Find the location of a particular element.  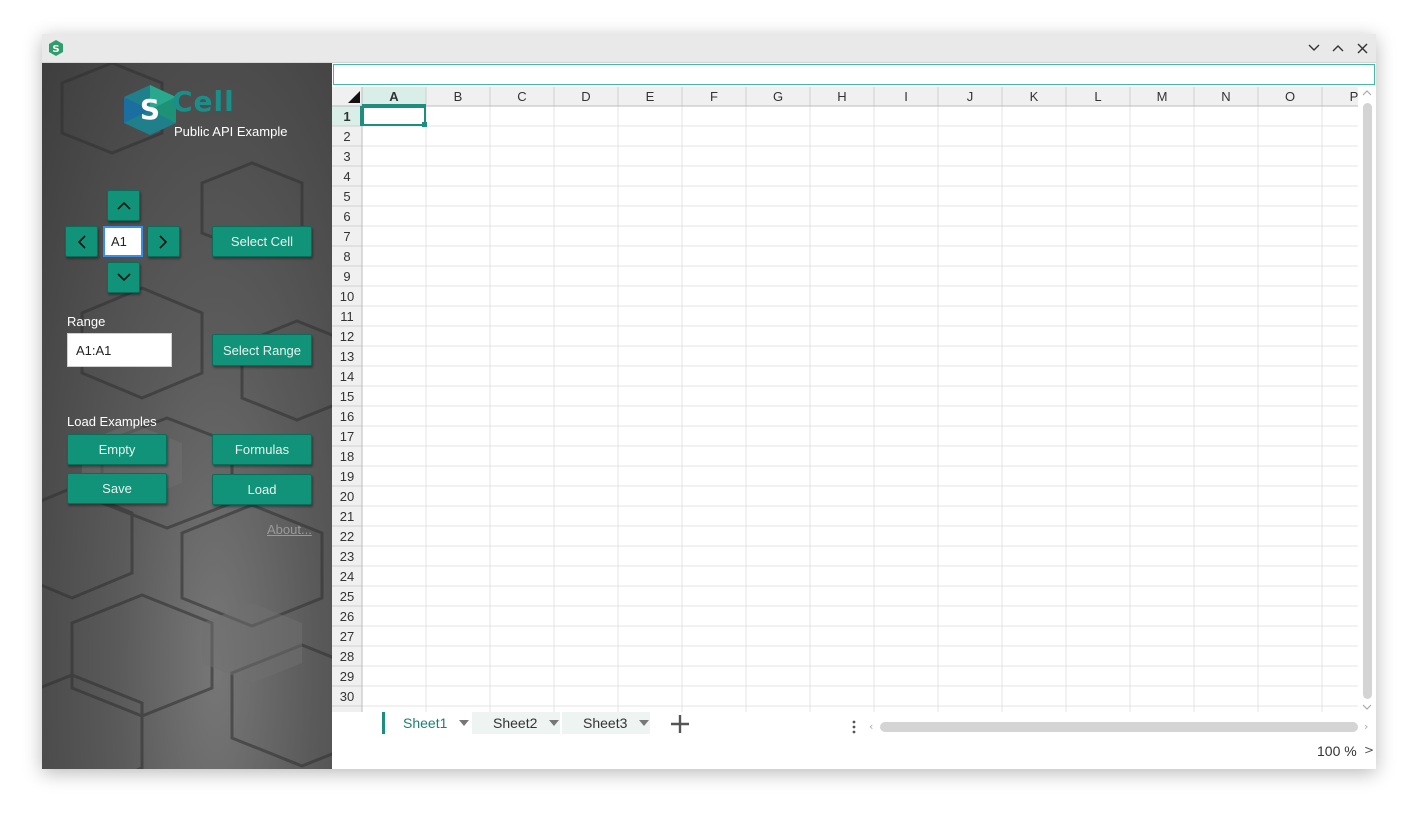

sheet-tab-label: Sheet1 is located at coordinates (425, 723).